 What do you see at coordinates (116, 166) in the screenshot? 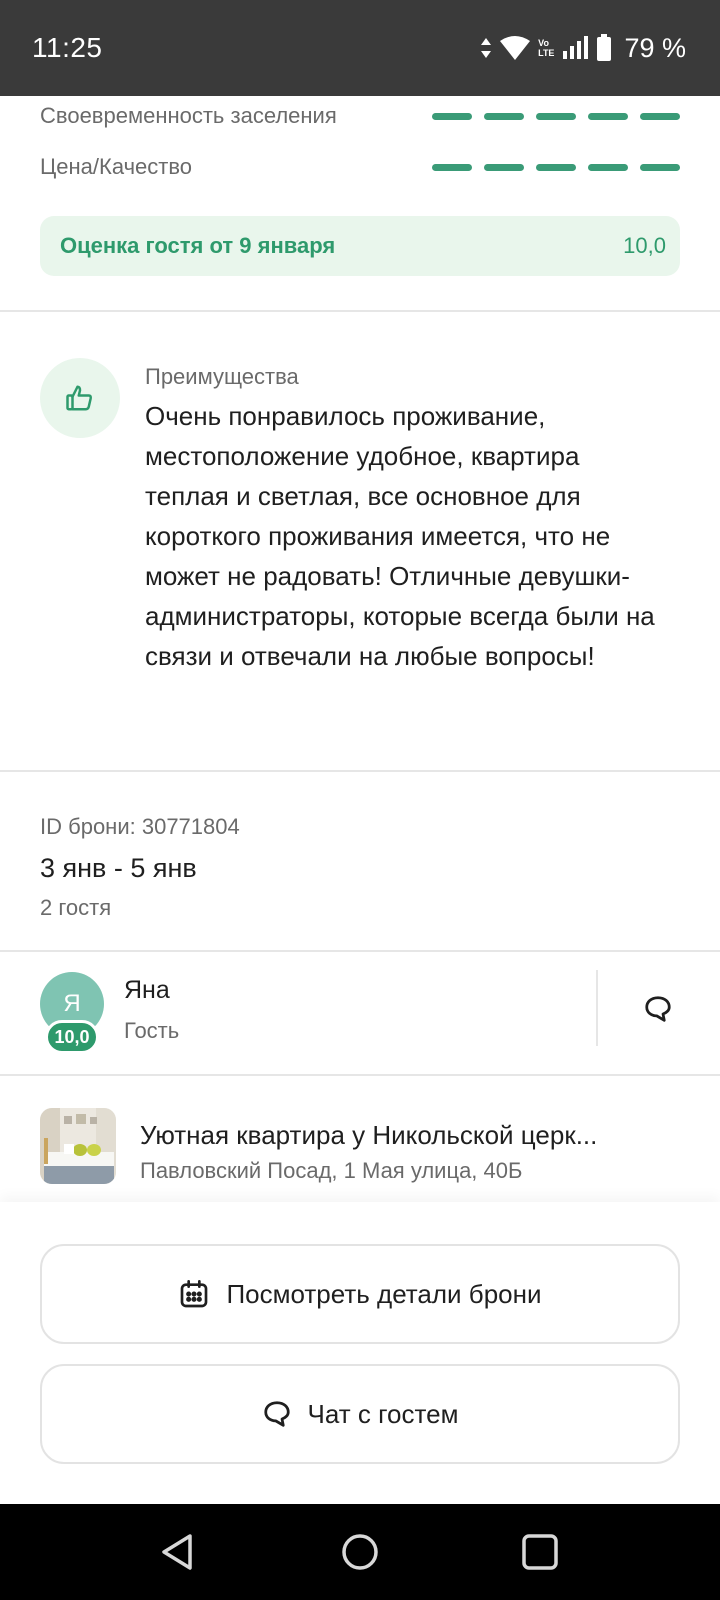
I see `rating-label: Цена/Качество` at bounding box center [116, 166].